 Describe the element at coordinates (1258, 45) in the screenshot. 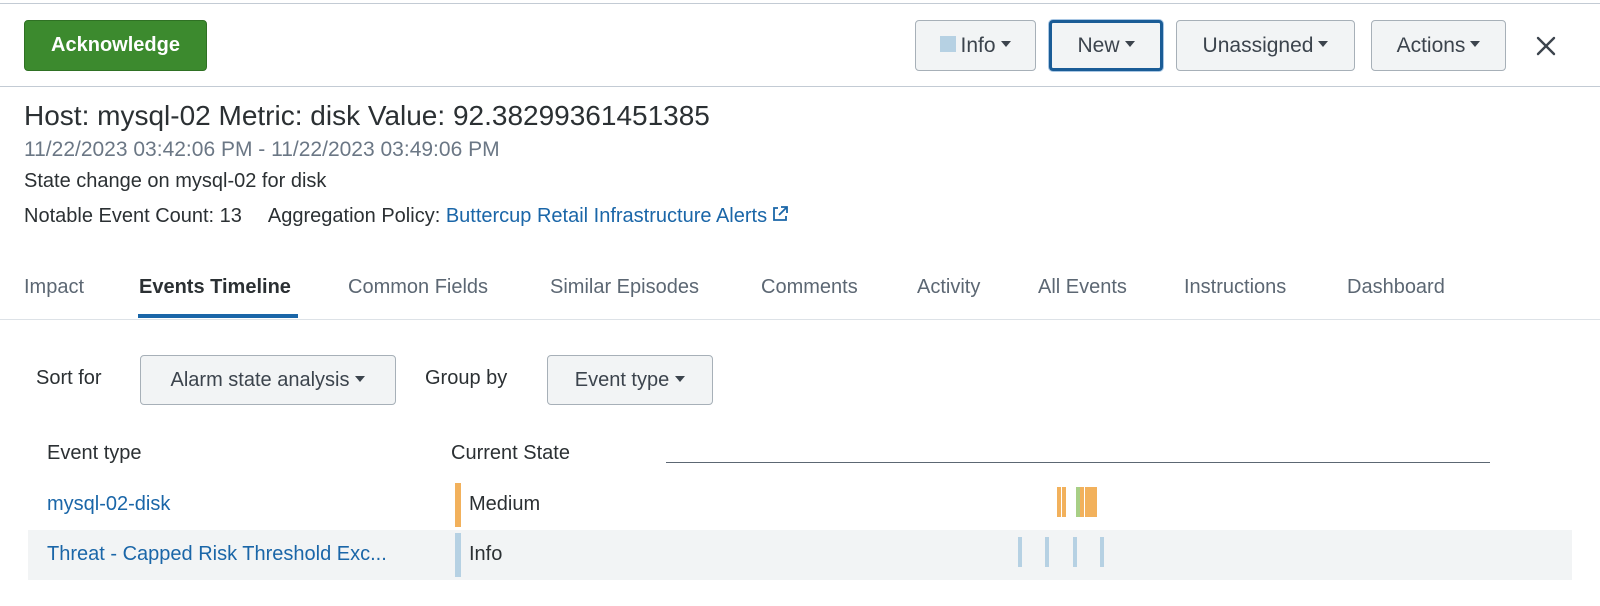

I see `owner-label: Unassigned` at that location.